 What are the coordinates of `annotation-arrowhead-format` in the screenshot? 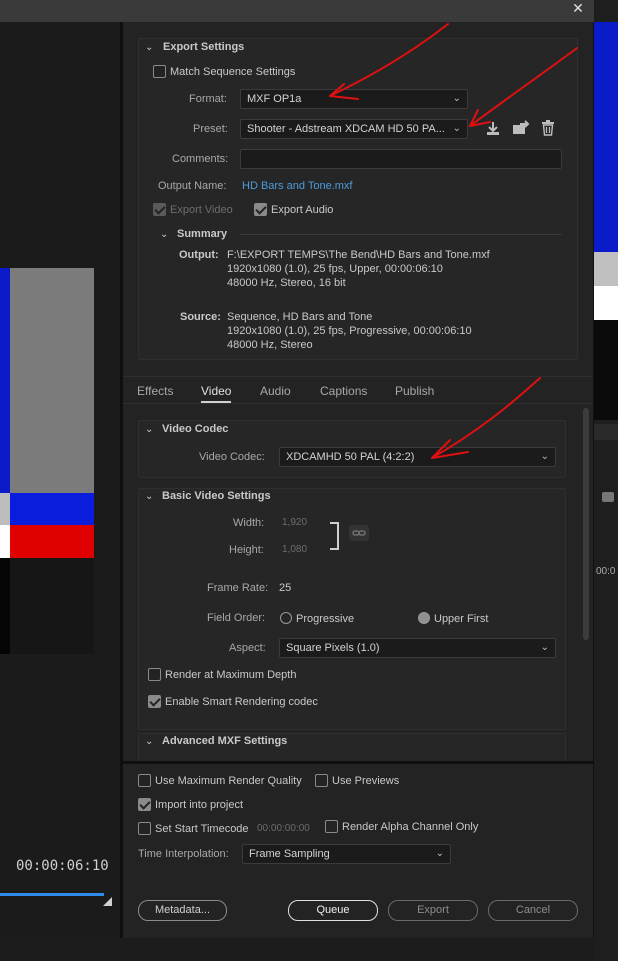 It's located at (344, 91).